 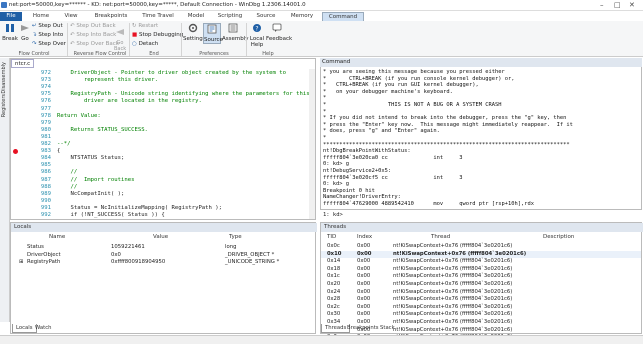 I want to click on col-type: Type, so click(x=235, y=237).